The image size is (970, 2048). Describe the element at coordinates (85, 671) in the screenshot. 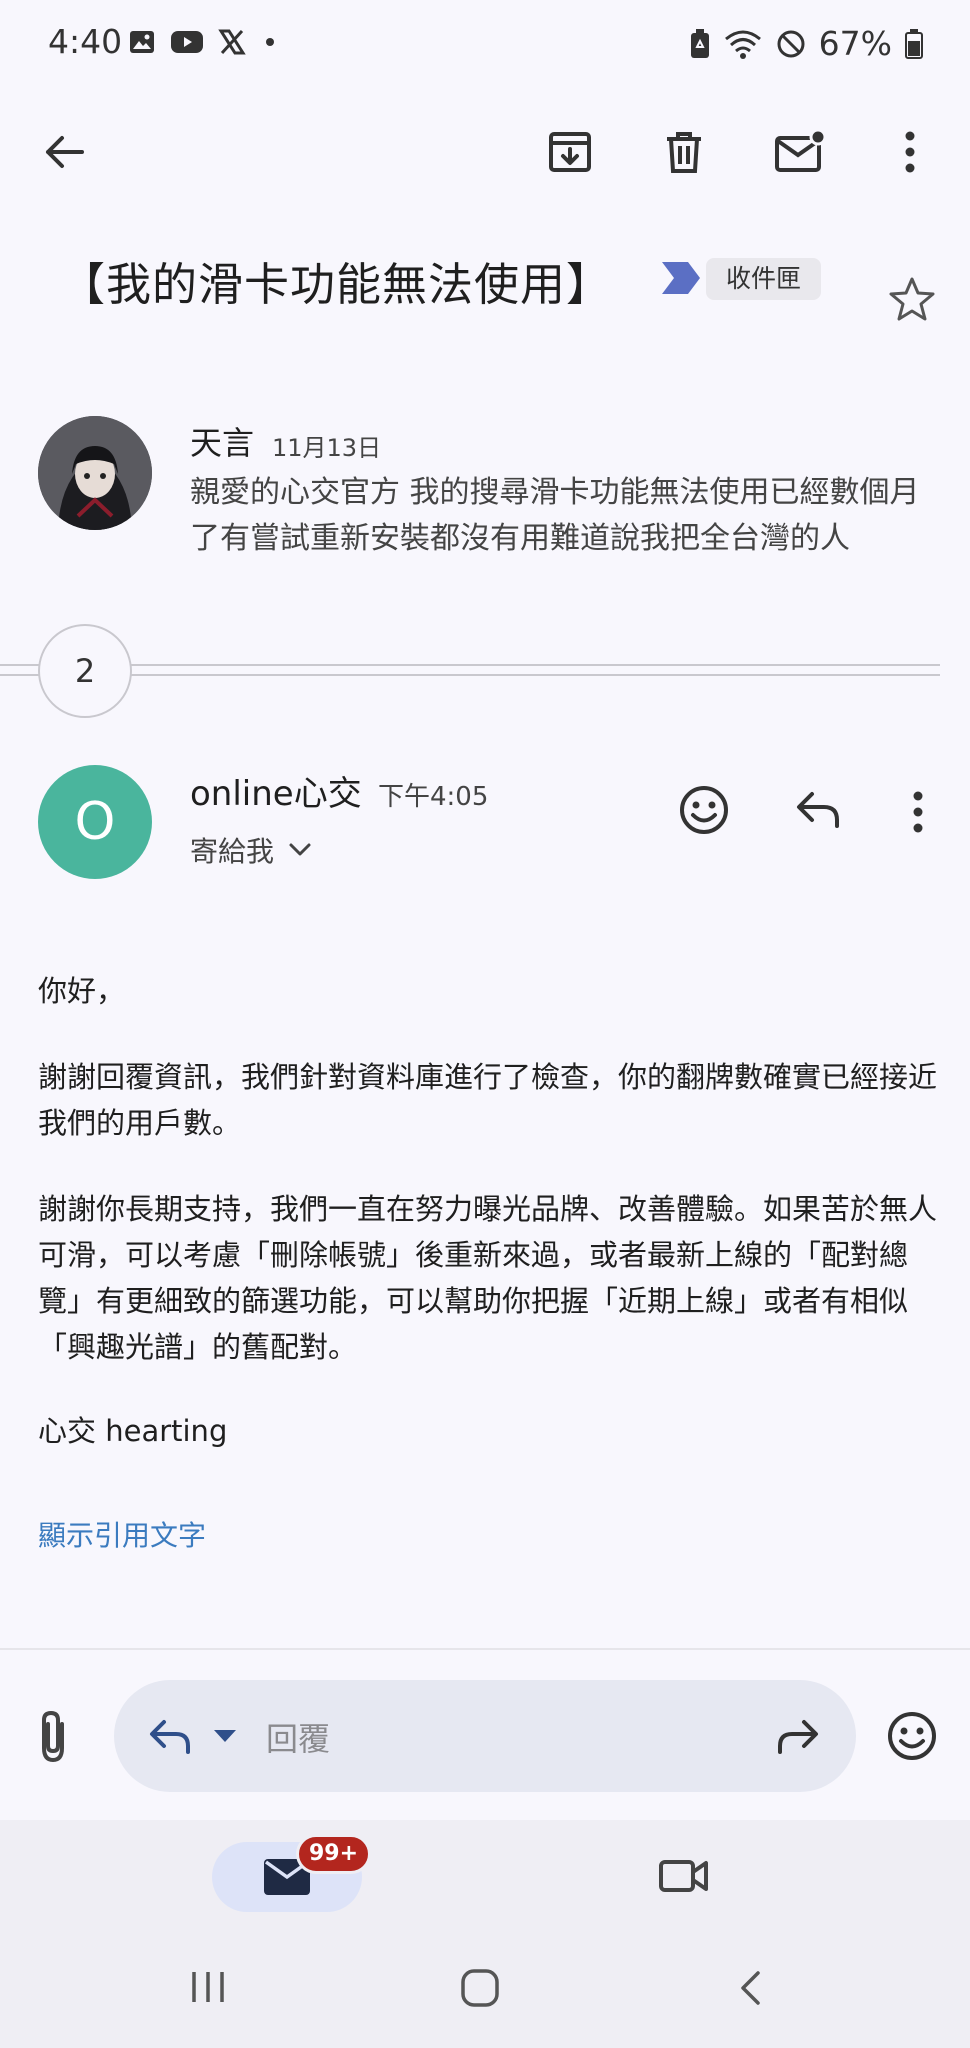

I see `collapsed-messages-count: 2` at that location.